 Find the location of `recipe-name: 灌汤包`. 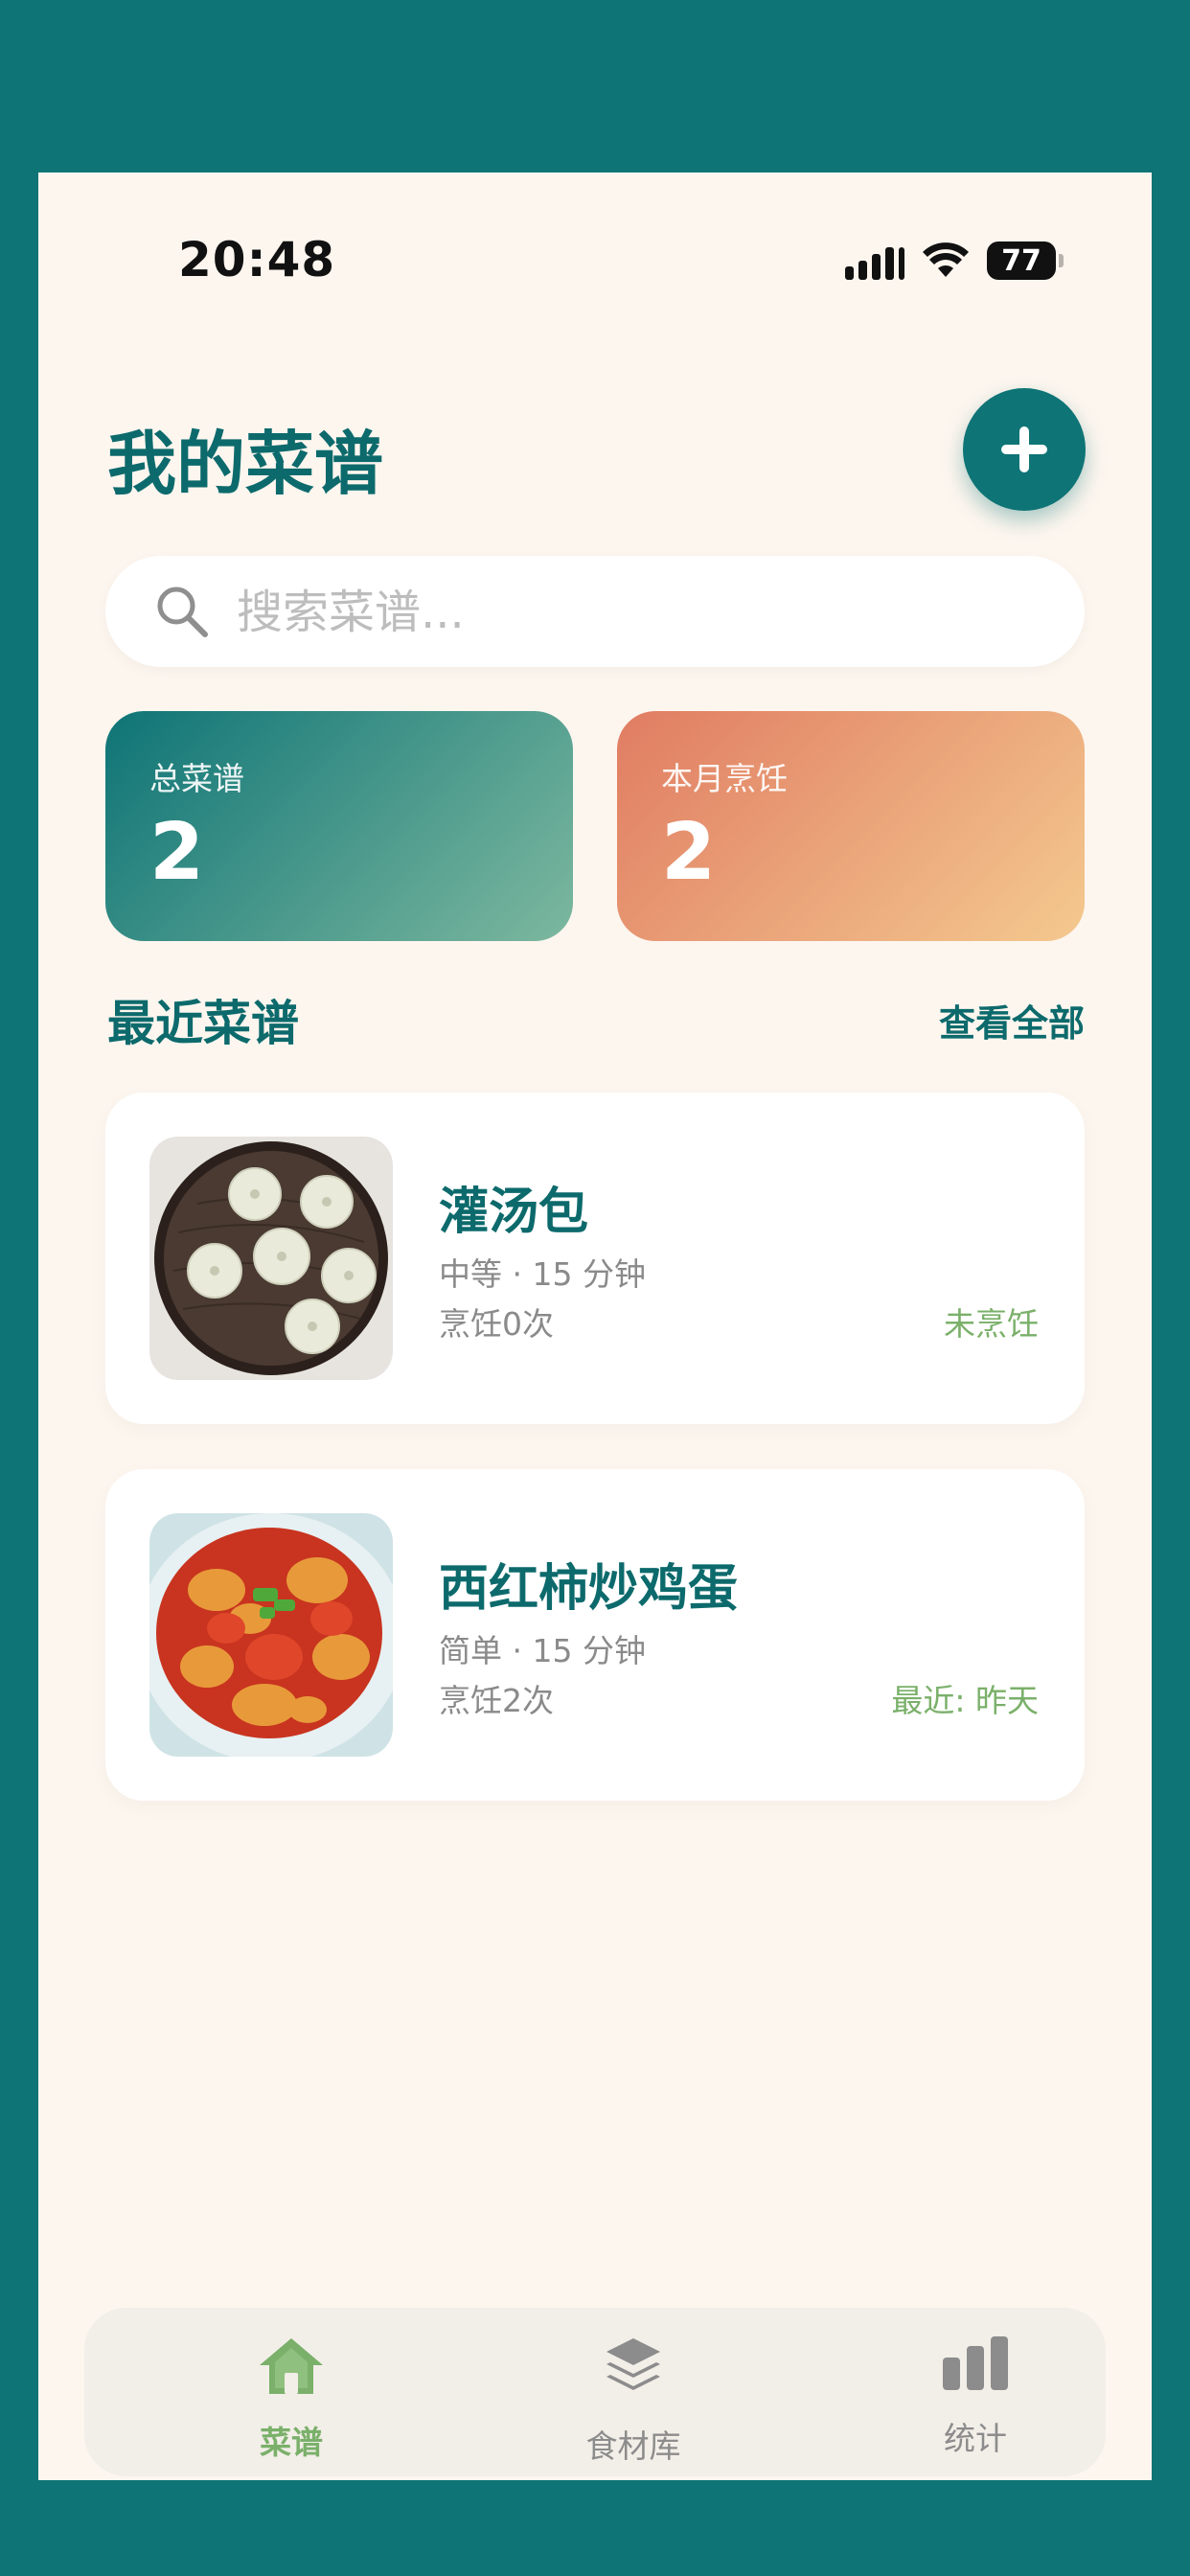

recipe-name: 灌汤包 is located at coordinates (514, 1212).